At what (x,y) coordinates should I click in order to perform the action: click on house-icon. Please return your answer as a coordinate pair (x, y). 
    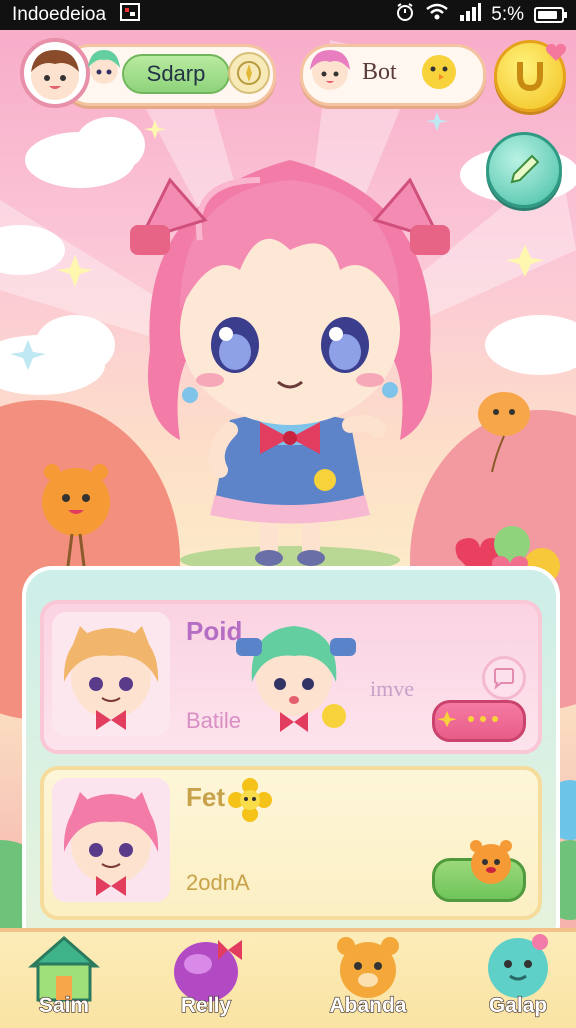
    Looking at the image, I should click on (64, 969).